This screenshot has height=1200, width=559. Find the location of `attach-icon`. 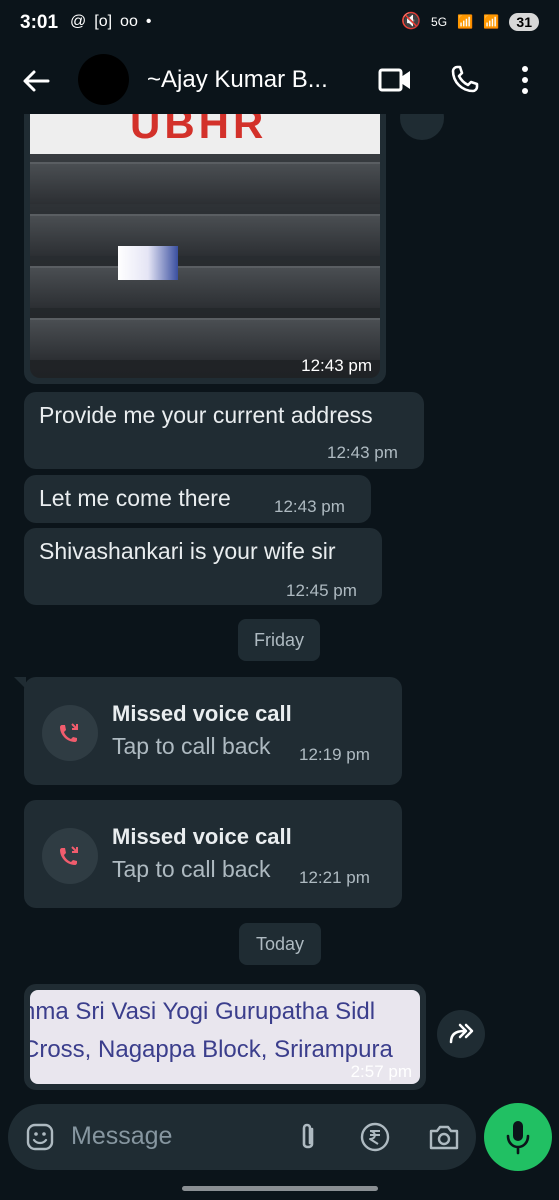

attach-icon is located at coordinates (308, 1137).